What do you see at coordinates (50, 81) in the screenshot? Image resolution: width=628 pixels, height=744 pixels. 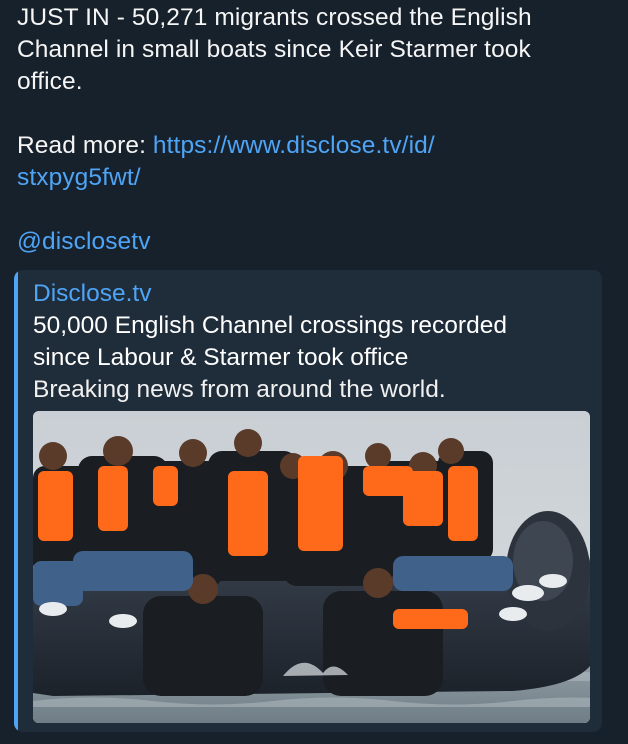 I see `message-text-line-3: office.` at bounding box center [50, 81].